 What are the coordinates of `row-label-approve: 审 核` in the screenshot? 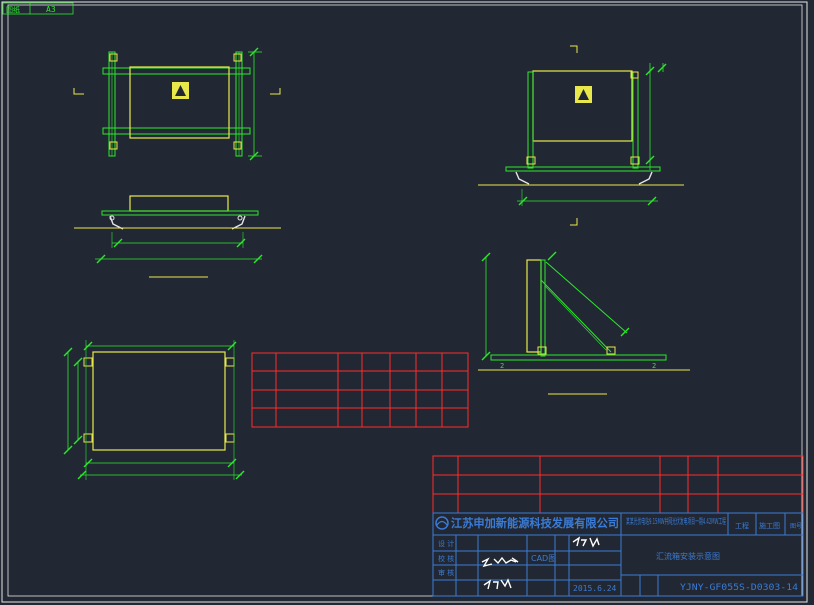 It's located at (446, 572).